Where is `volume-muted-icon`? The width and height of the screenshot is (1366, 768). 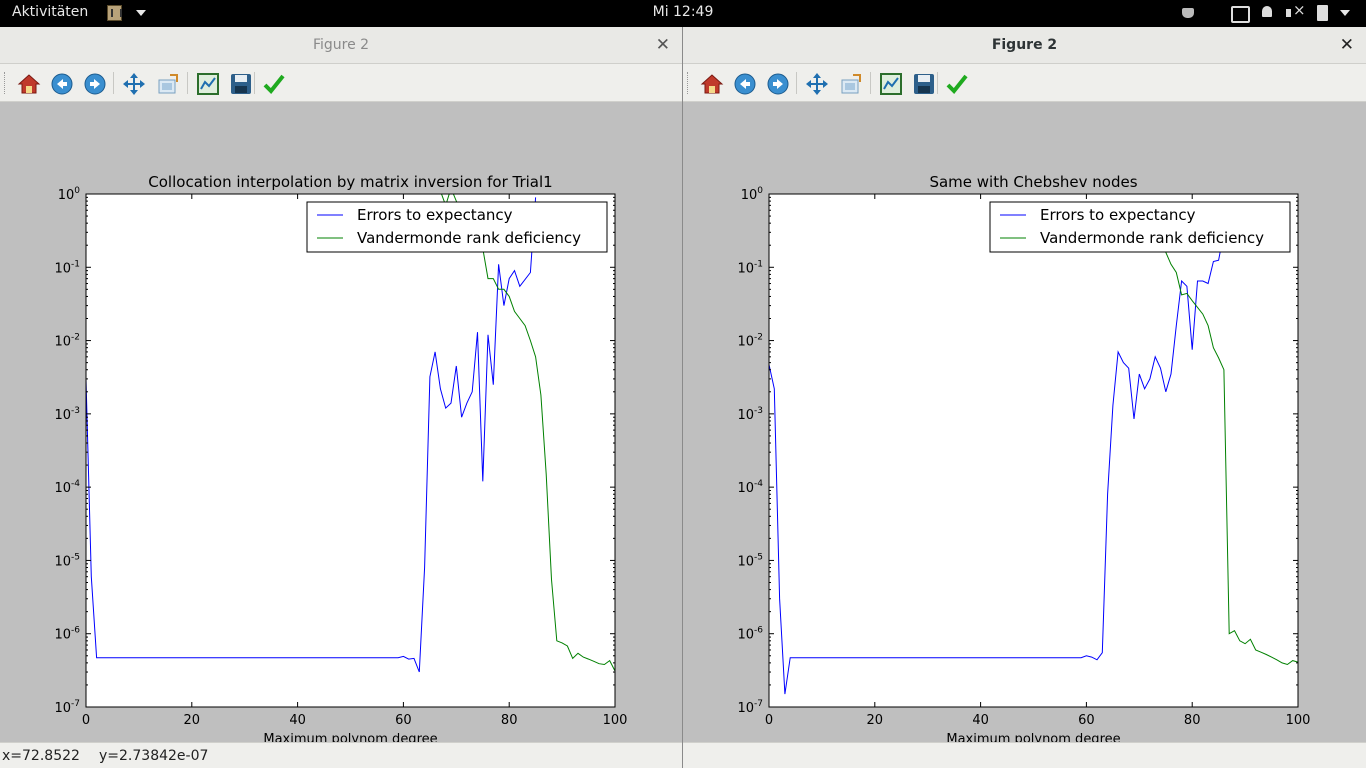 volume-muted-icon is located at coordinates (1296, 11).